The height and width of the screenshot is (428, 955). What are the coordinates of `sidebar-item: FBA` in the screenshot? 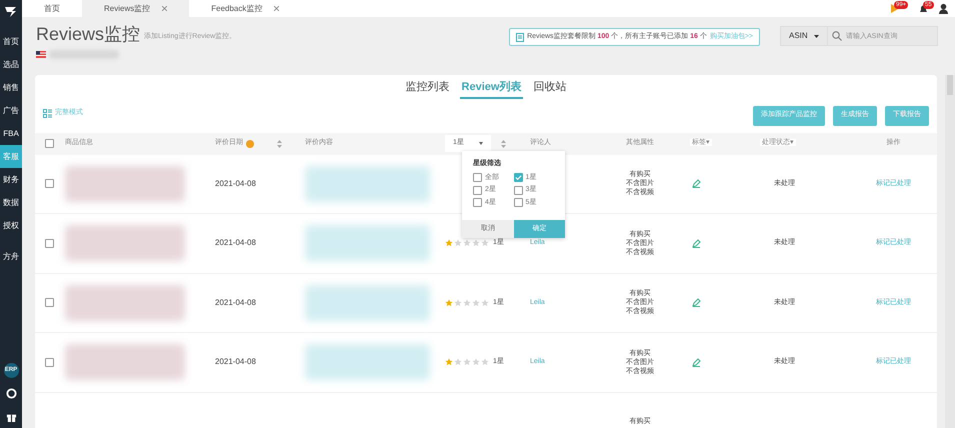 It's located at (11, 133).